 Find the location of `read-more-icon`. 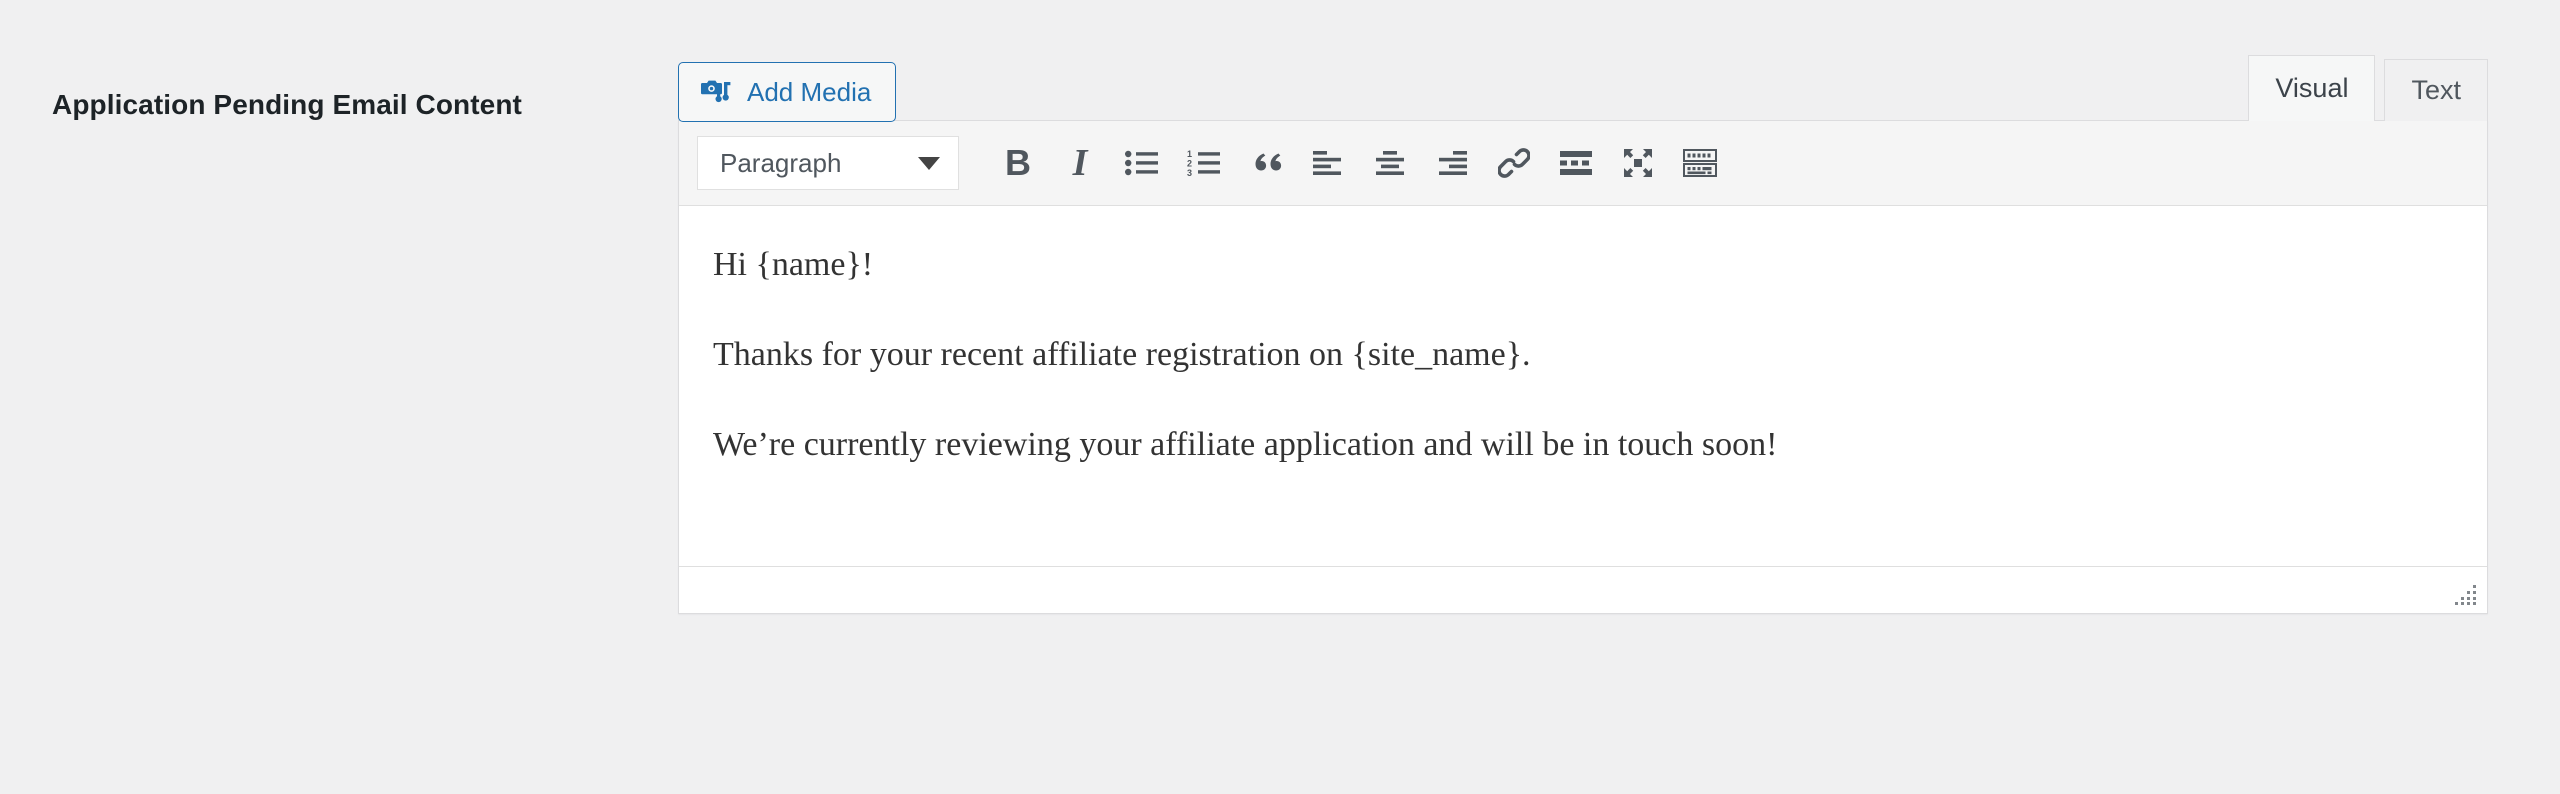

read-more-icon is located at coordinates (1576, 163).